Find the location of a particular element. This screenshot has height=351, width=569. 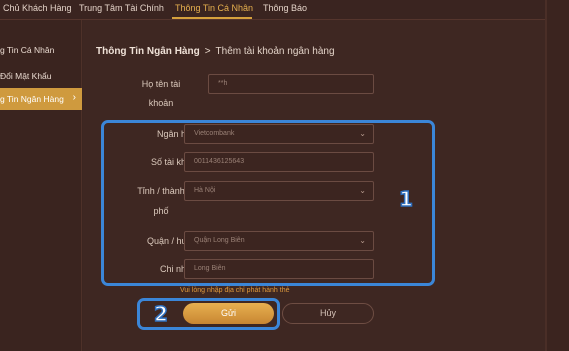

breadcrumb-parent: Thông Tin Ngân Hàng is located at coordinates (148, 51).